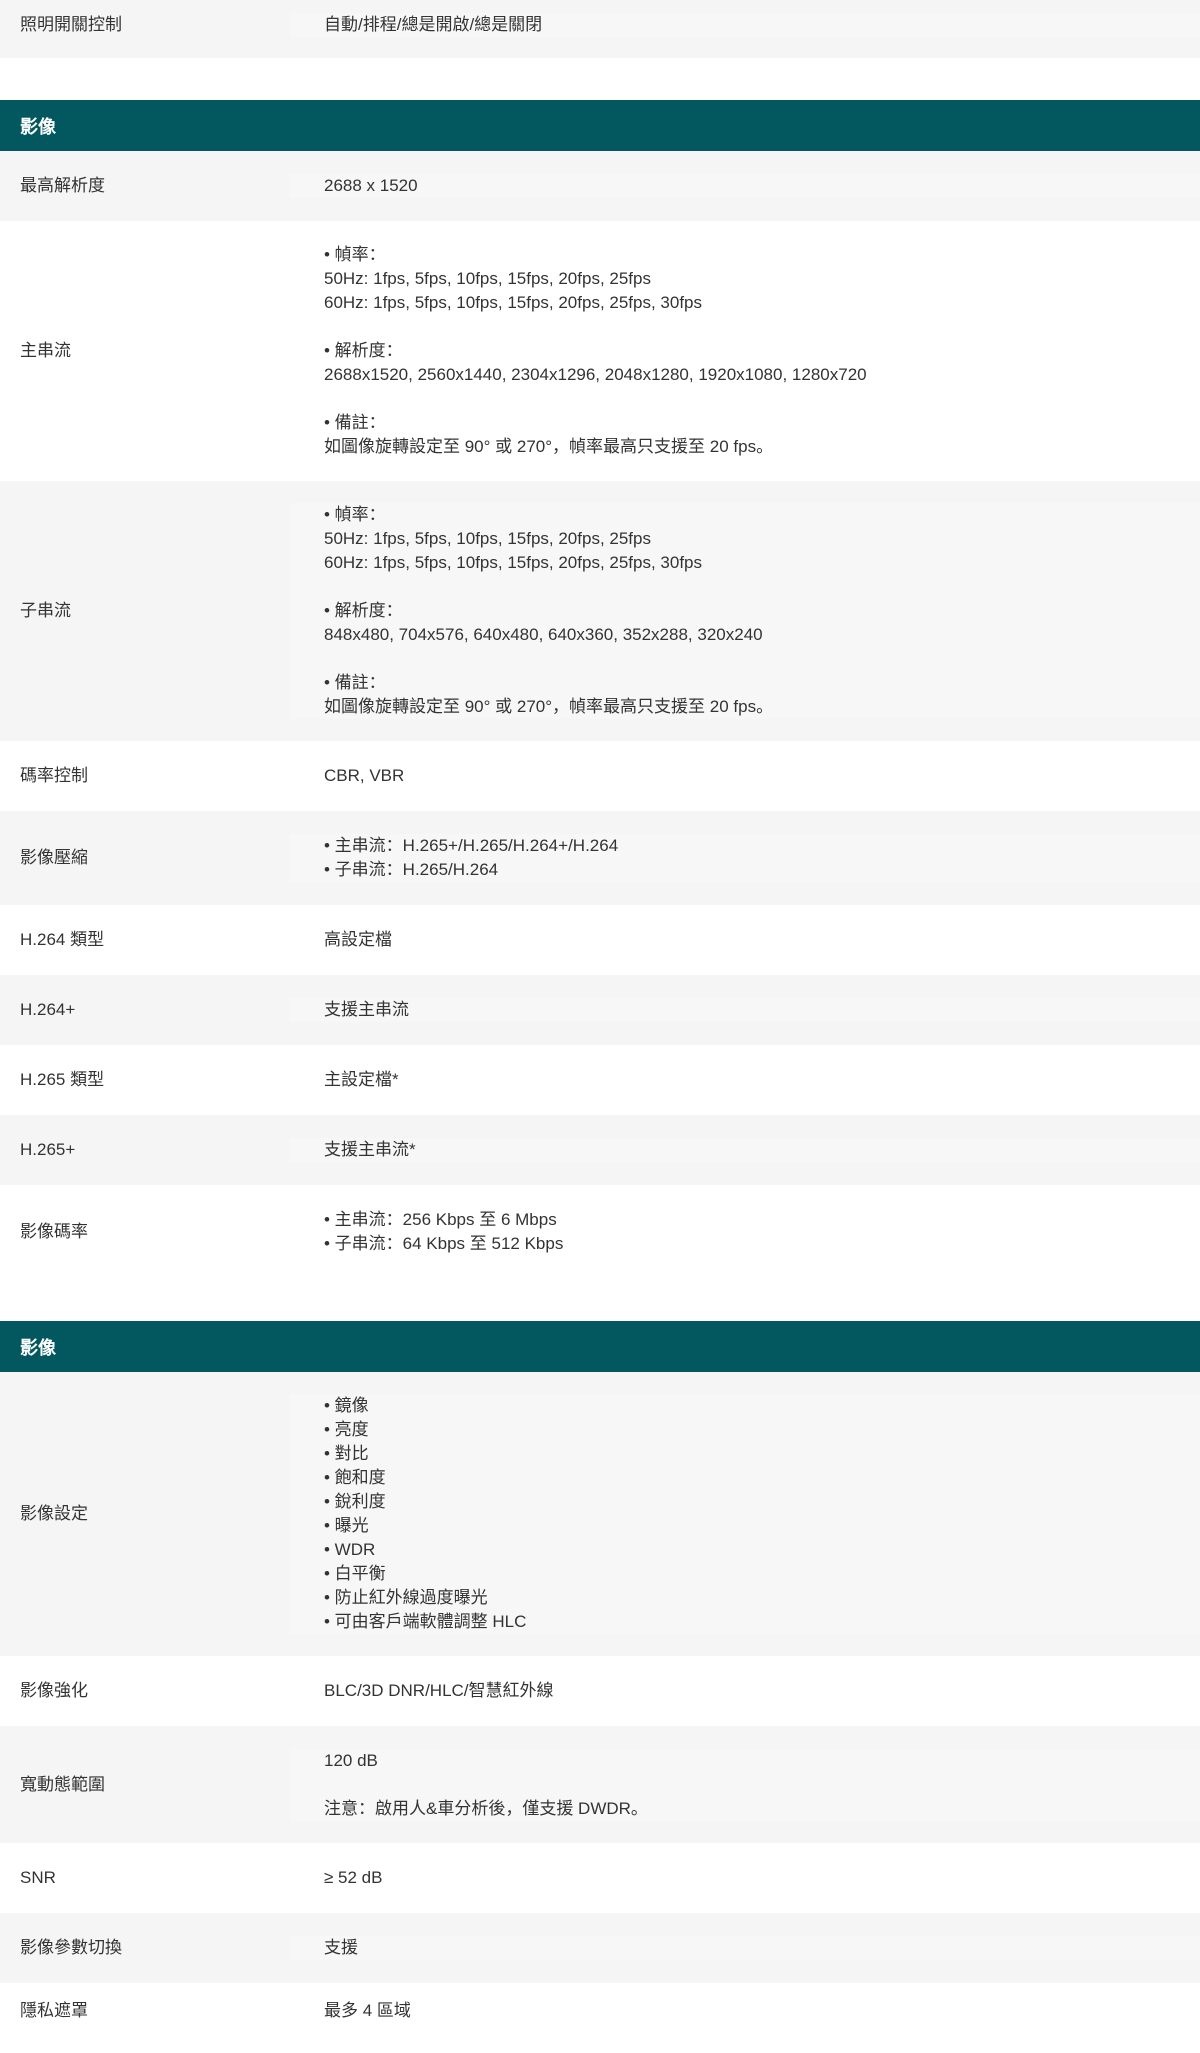  I want to click on spec-value: 最多 4 區域, so click(745, 2011).